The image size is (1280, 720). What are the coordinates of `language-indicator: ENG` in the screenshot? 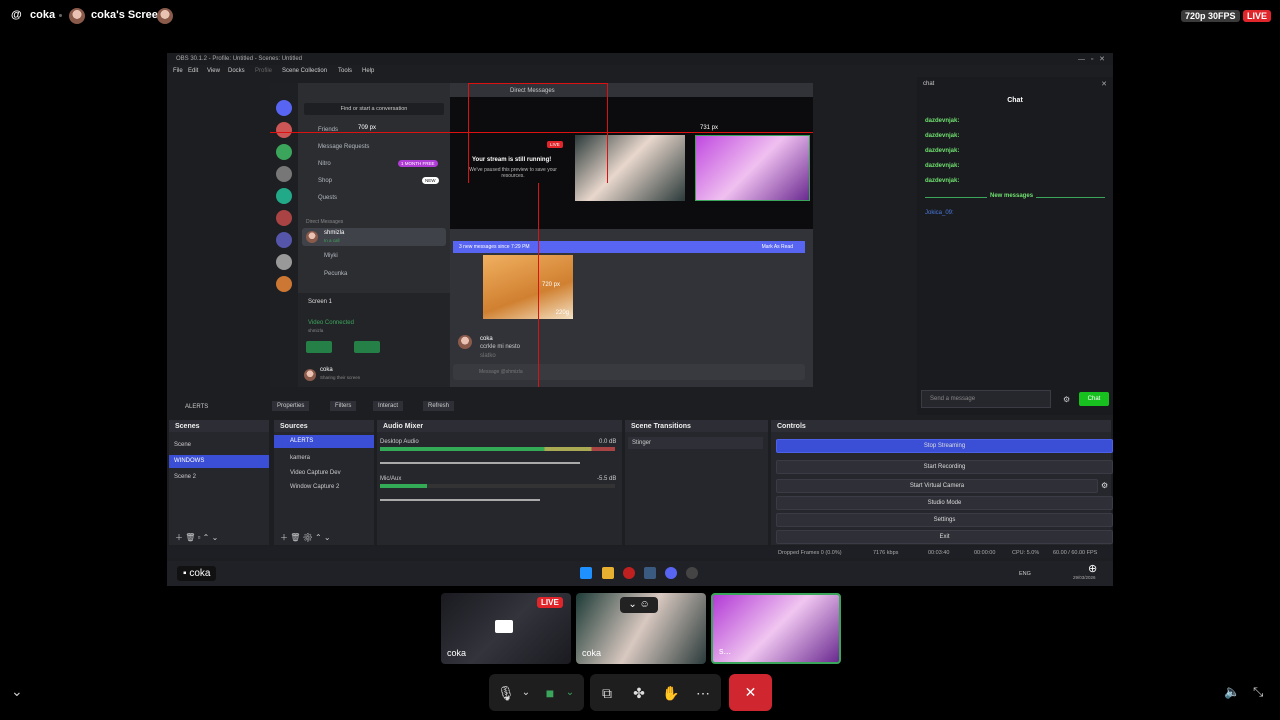 It's located at (1025, 574).